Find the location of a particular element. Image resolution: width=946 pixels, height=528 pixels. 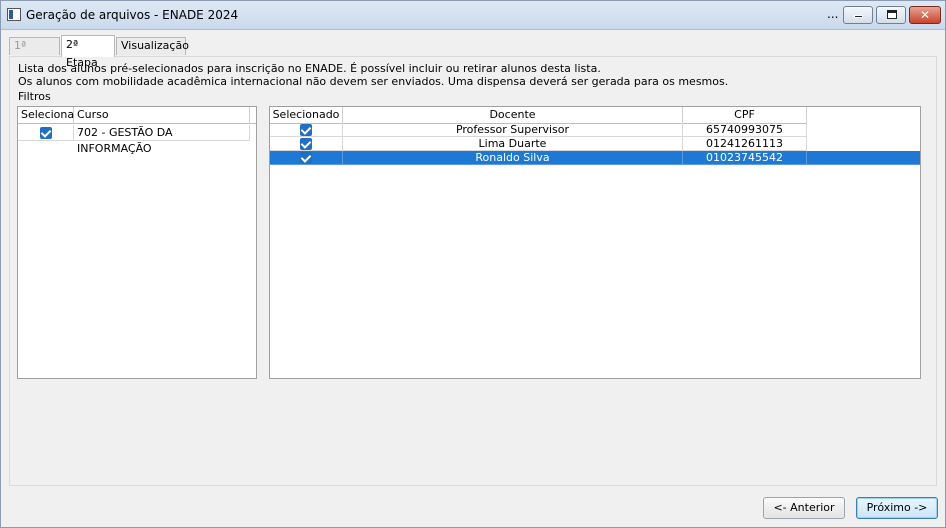

column-header-cpf: CPF is located at coordinates (745, 115).